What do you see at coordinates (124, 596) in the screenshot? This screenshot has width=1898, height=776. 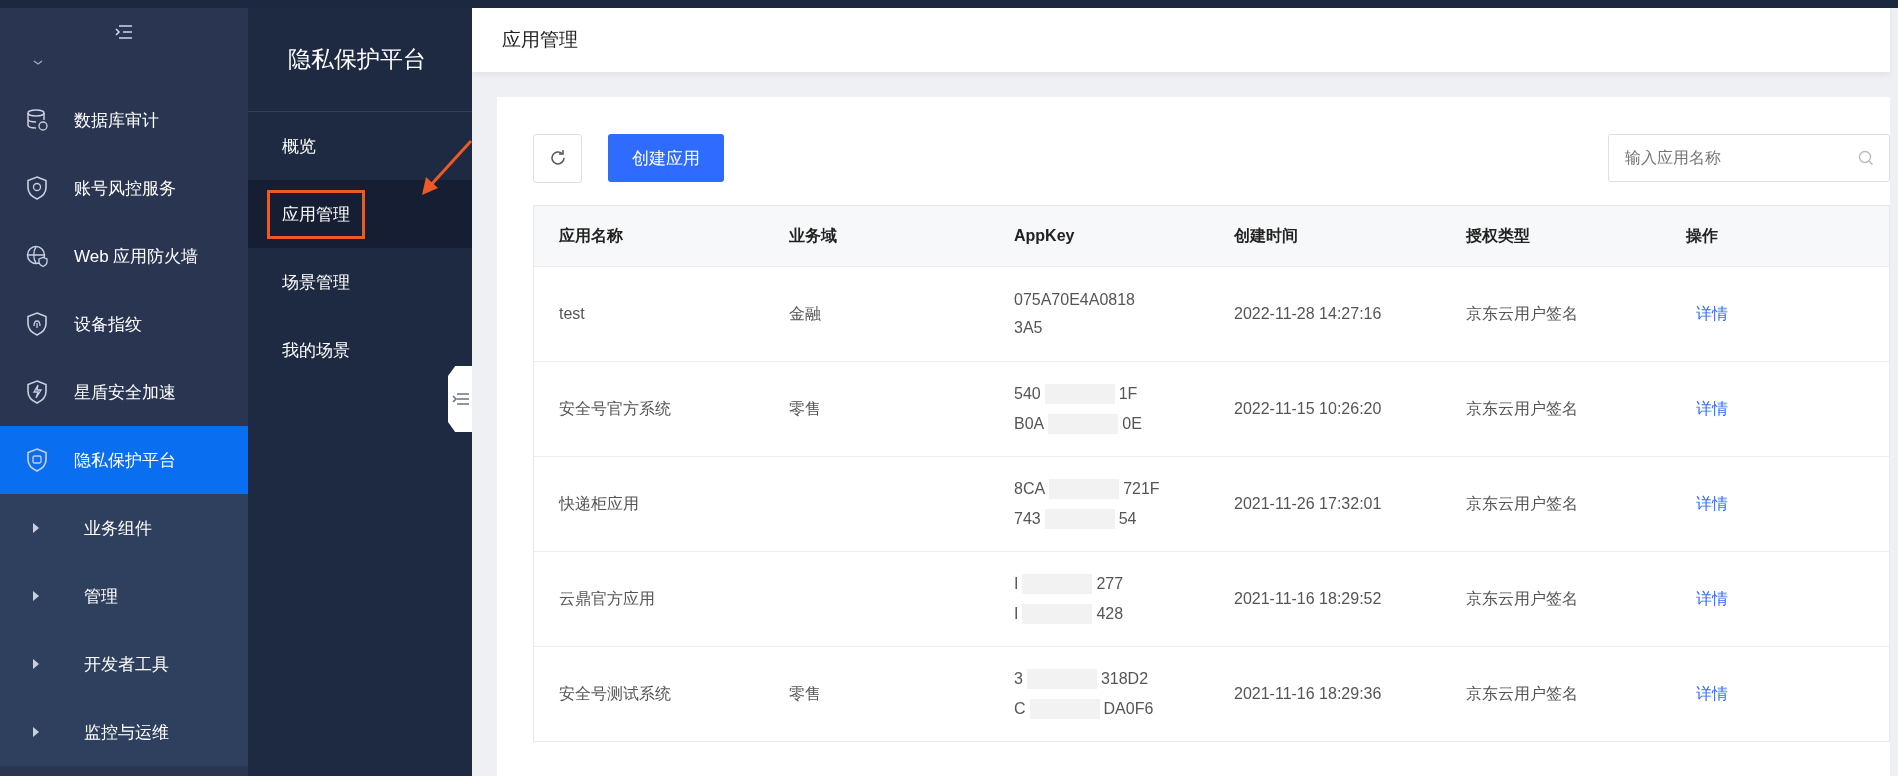 I see `sidebar-group: 管理` at bounding box center [124, 596].